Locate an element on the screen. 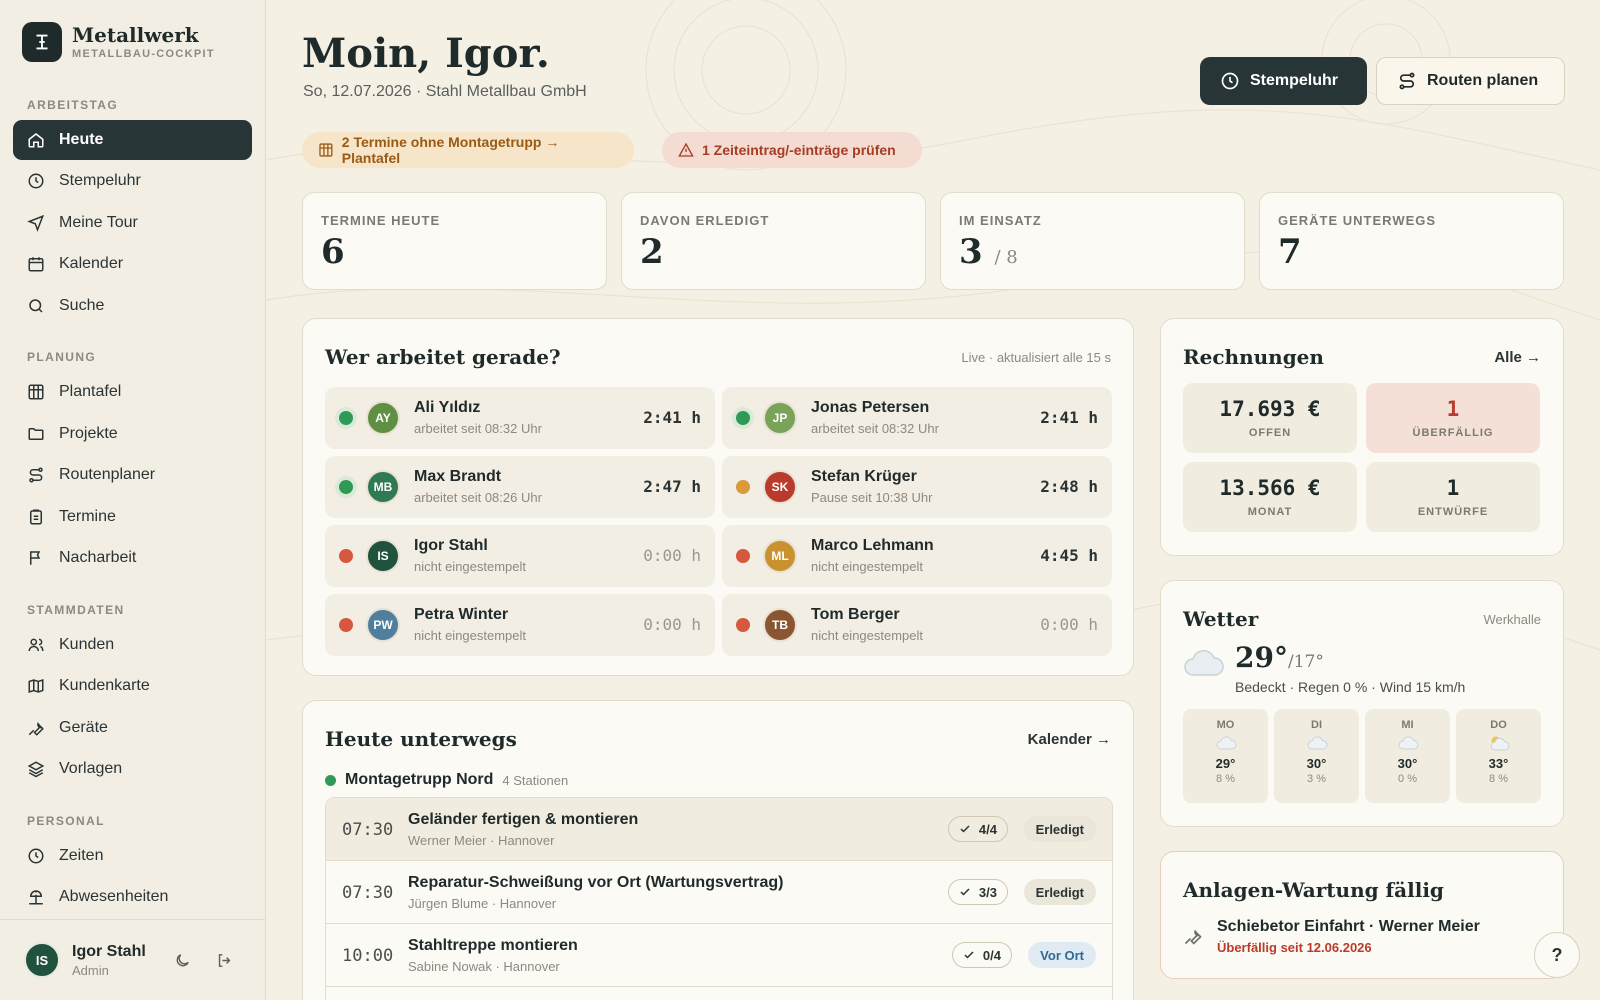 The height and width of the screenshot is (1000, 1600). grid-icon is located at coordinates (36, 392).